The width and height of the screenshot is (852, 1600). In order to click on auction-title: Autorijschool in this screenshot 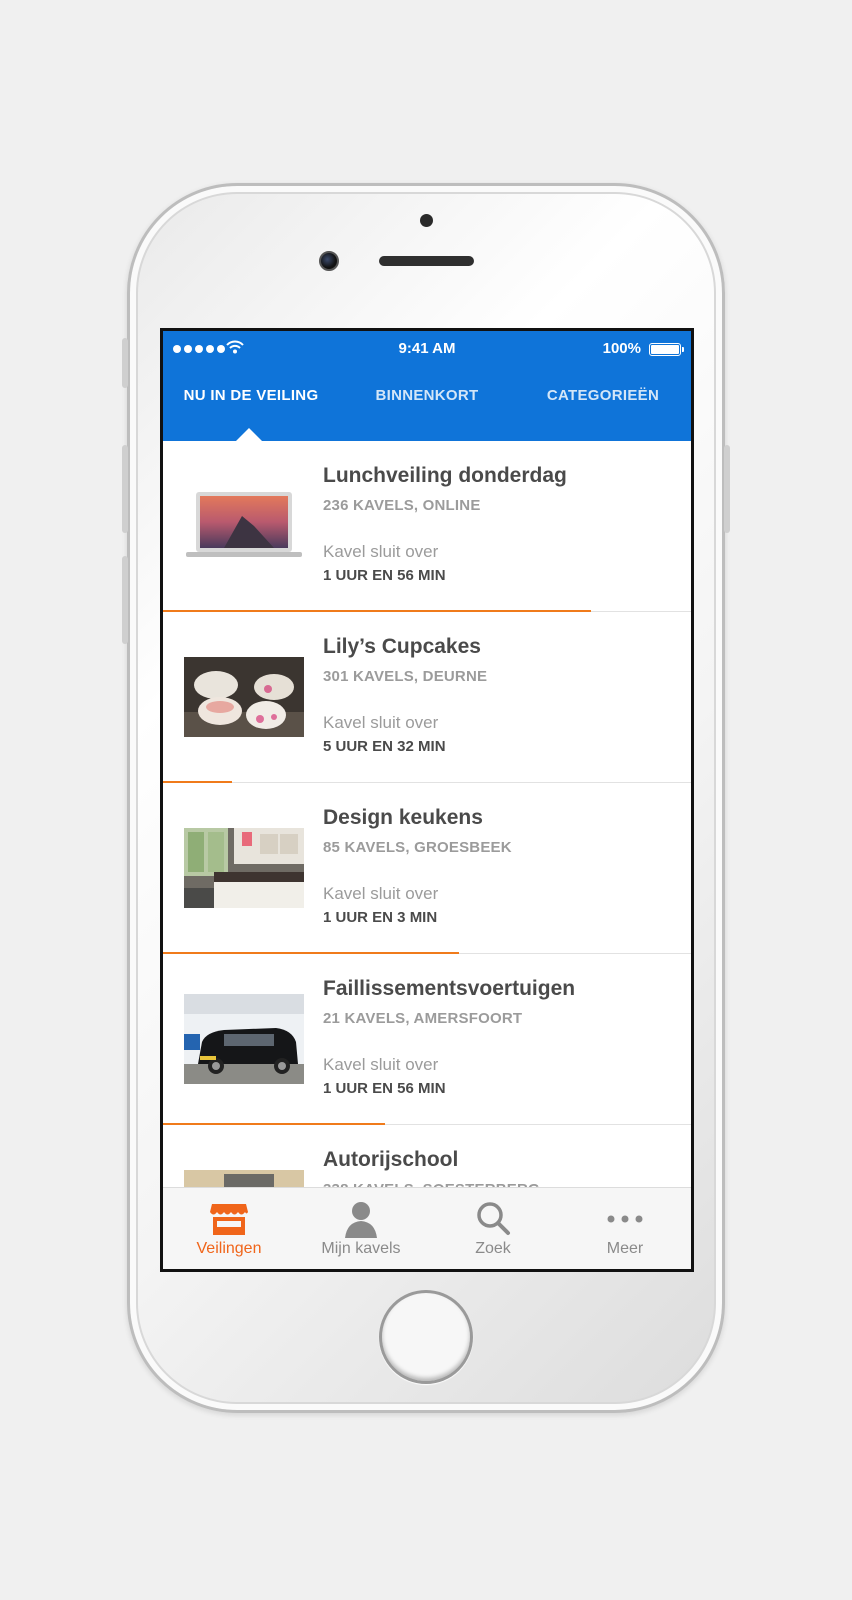, I will do `click(391, 1159)`.